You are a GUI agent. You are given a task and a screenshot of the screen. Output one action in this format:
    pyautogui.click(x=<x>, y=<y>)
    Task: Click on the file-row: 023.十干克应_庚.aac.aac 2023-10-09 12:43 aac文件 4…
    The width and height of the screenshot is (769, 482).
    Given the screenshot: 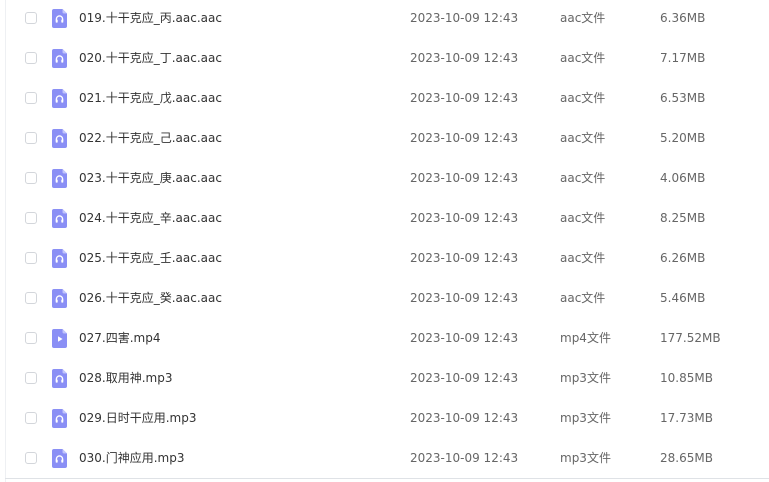 What is the action you would take?
    pyautogui.click(x=384, y=179)
    